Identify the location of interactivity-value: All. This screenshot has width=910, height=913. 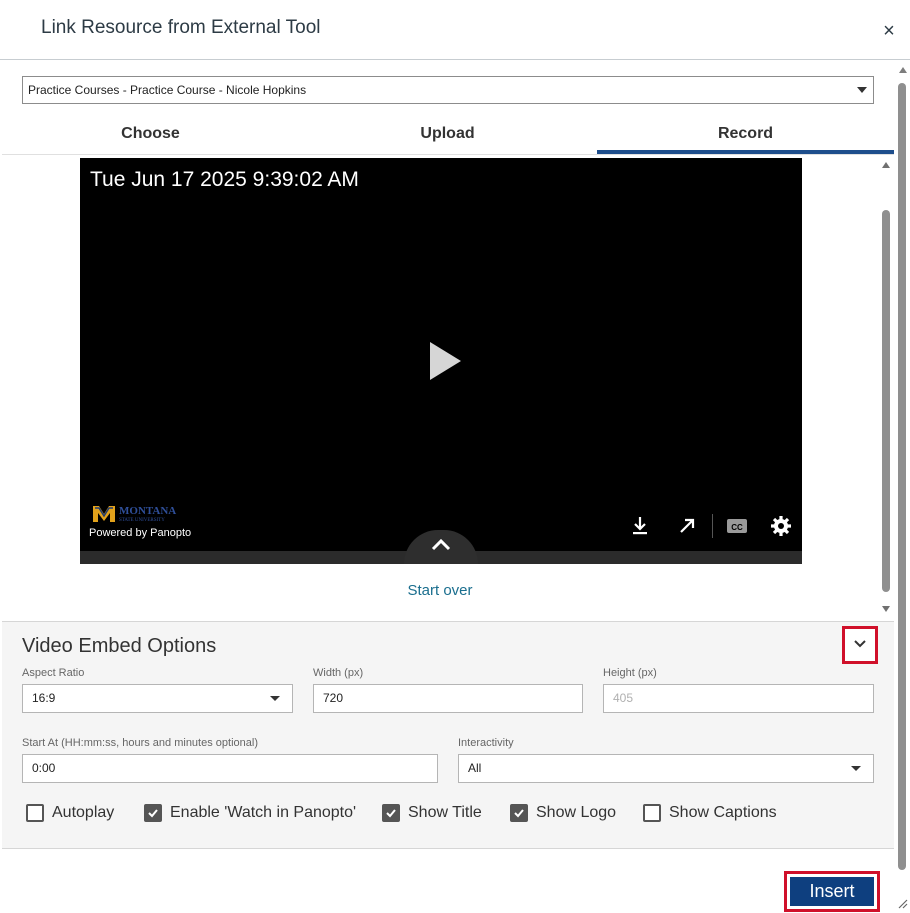
(475, 768).